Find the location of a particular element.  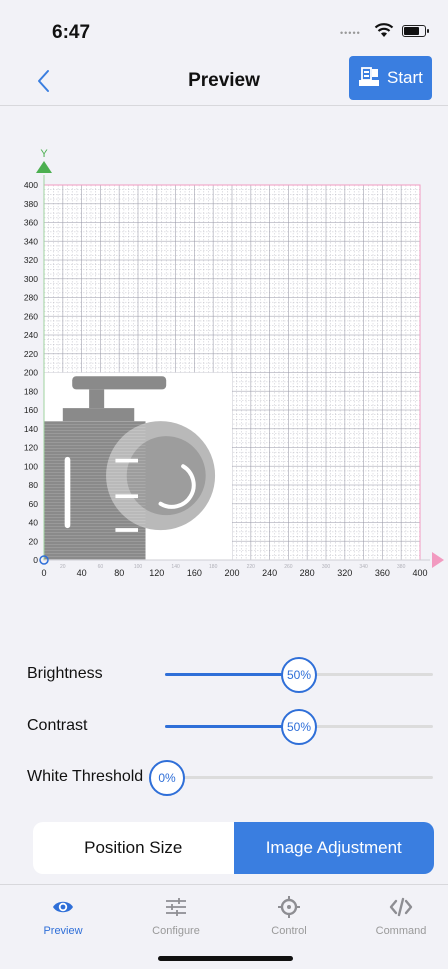

mode-segmented-control: Position Size Image Adjustment is located at coordinates (233, 848).